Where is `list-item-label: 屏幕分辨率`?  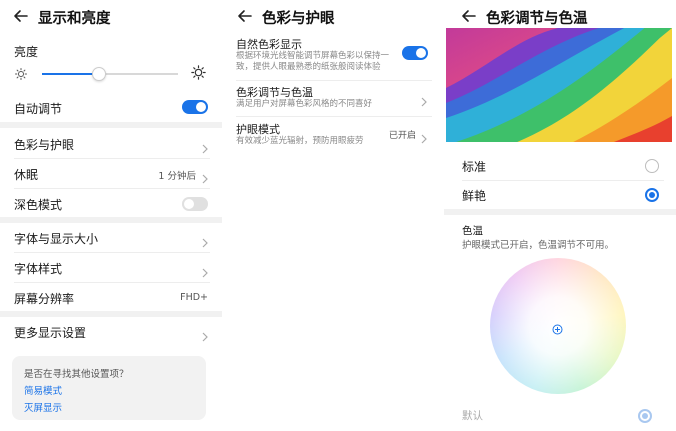 list-item-label: 屏幕分辨率 is located at coordinates (44, 299).